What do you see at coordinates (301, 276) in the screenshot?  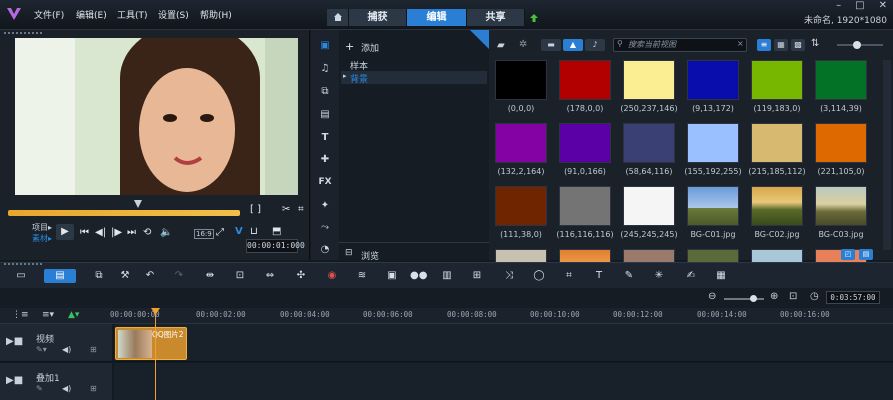 I see `move-icon: ✣` at bounding box center [301, 276].